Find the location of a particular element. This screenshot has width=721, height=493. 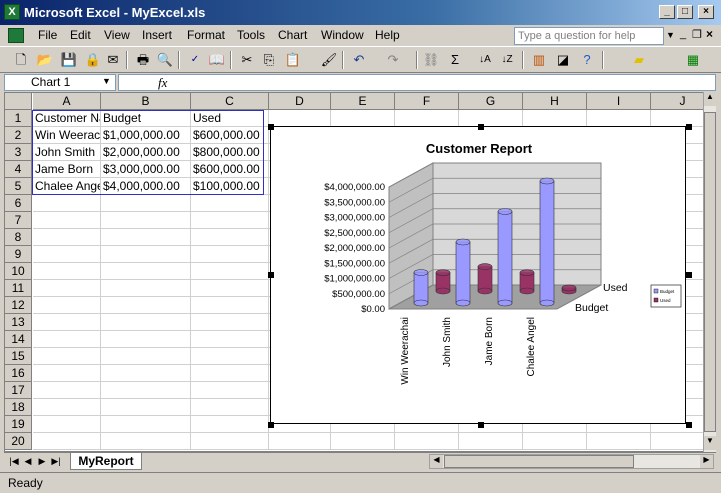

column-header-e: E is located at coordinates (363, 101).